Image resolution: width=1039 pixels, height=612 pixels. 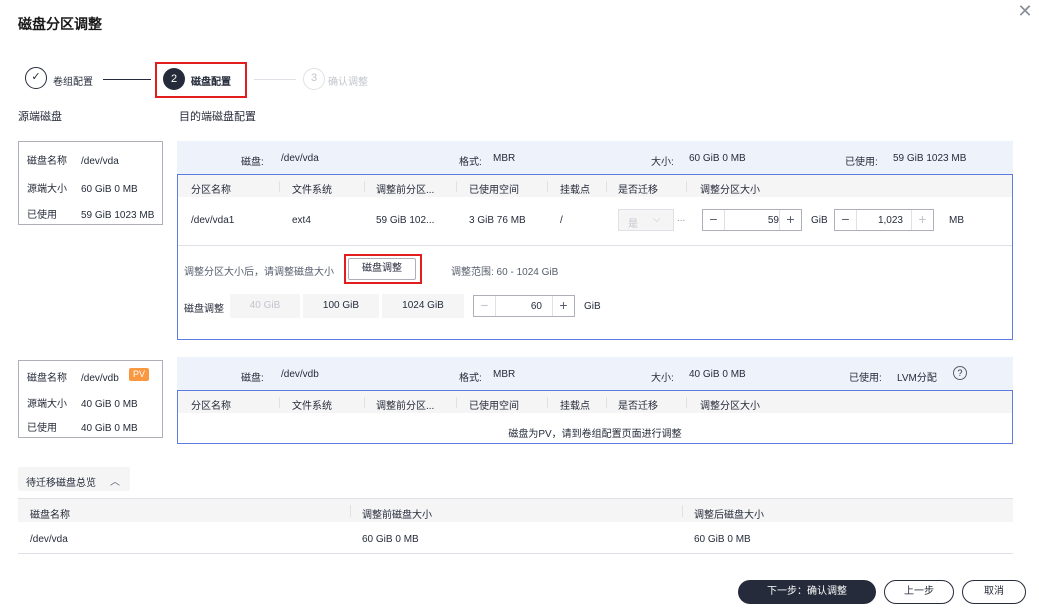 I want to click on partition-gib-stepper: − 59 +, so click(x=752, y=220).